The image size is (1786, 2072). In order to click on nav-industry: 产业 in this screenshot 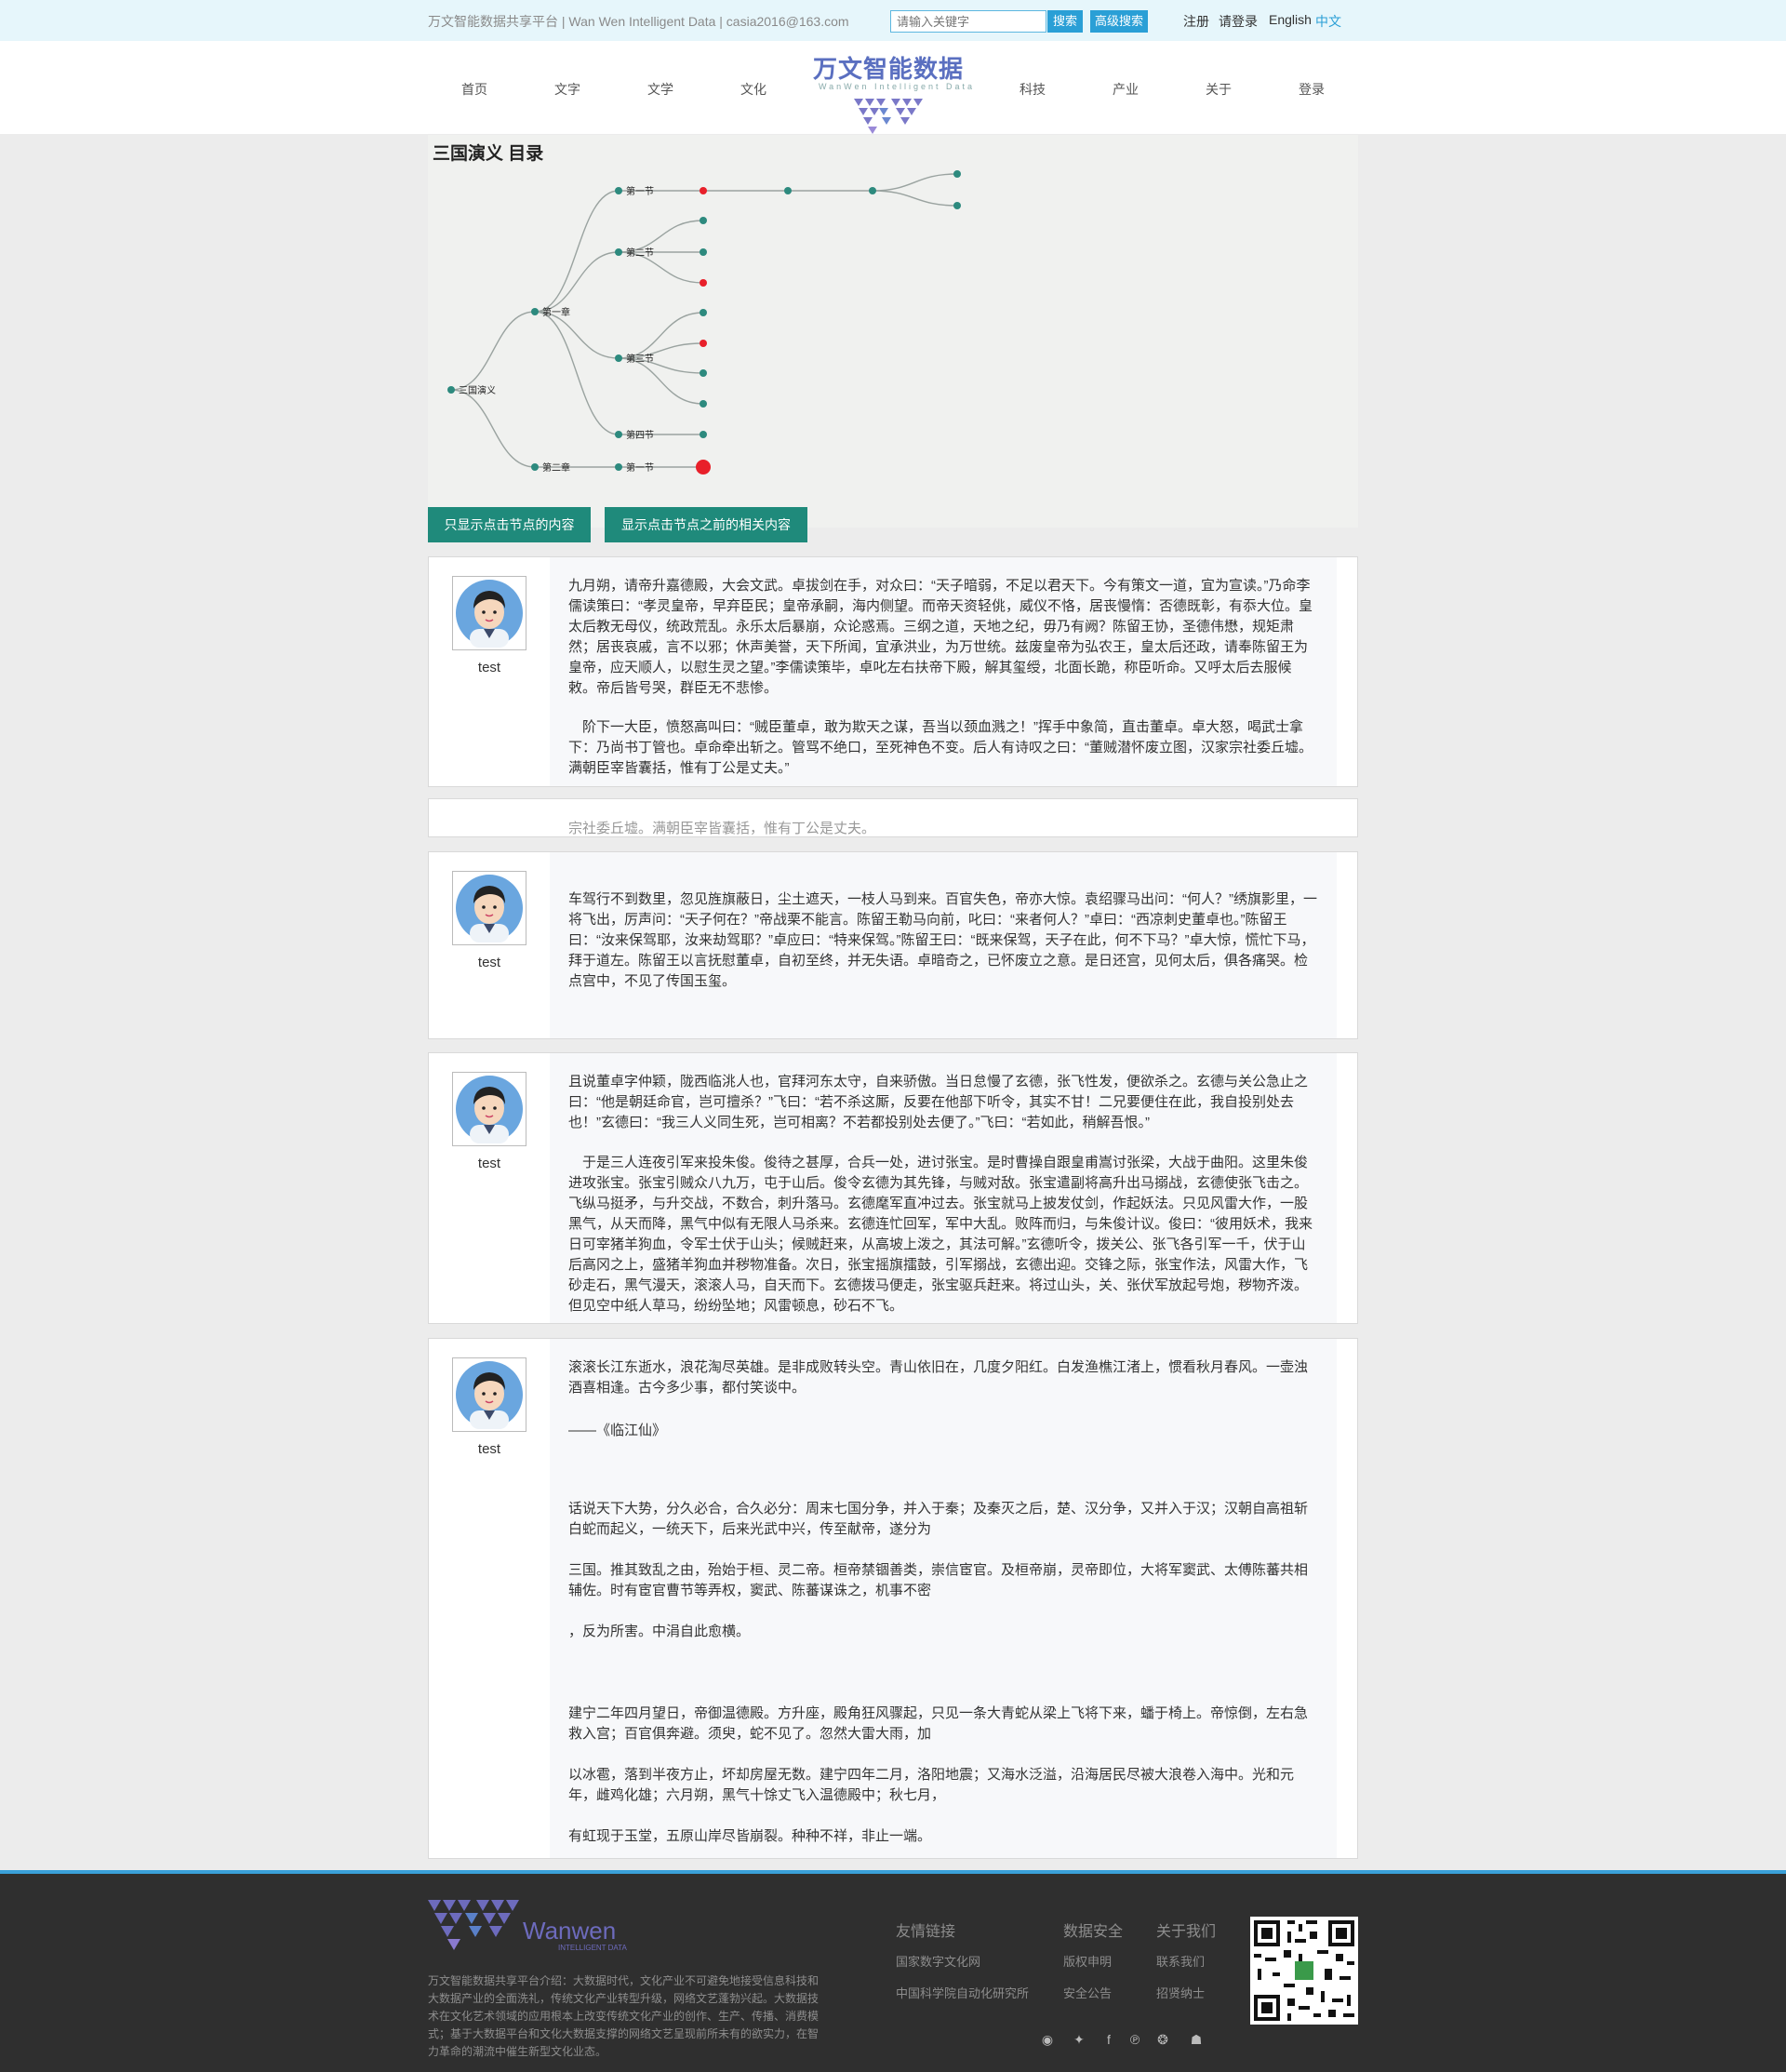, I will do `click(1125, 90)`.